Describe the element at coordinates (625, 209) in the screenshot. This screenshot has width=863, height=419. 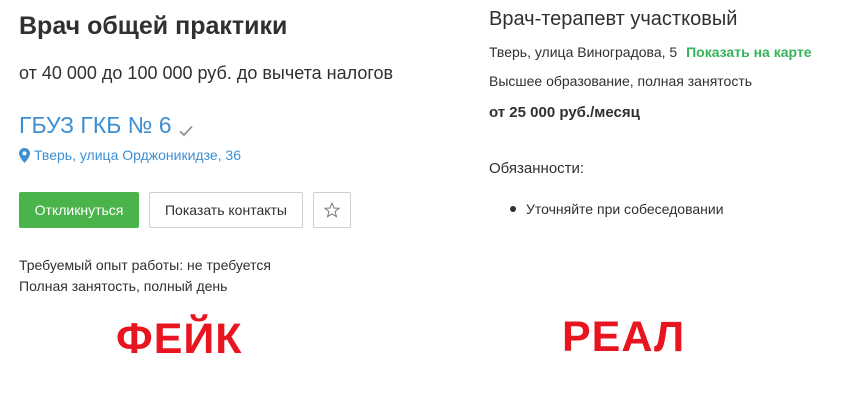
I see `duty-text: Уточняйте при собеседовании` at that location.